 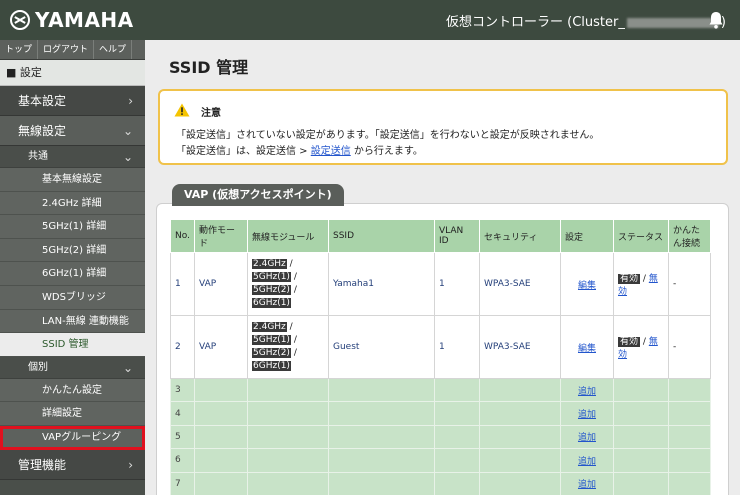 I want to click on notice-line-2: 「設定送信」は、設定送信 > 設定送信 から行えます。, so click(x=299, y=149).